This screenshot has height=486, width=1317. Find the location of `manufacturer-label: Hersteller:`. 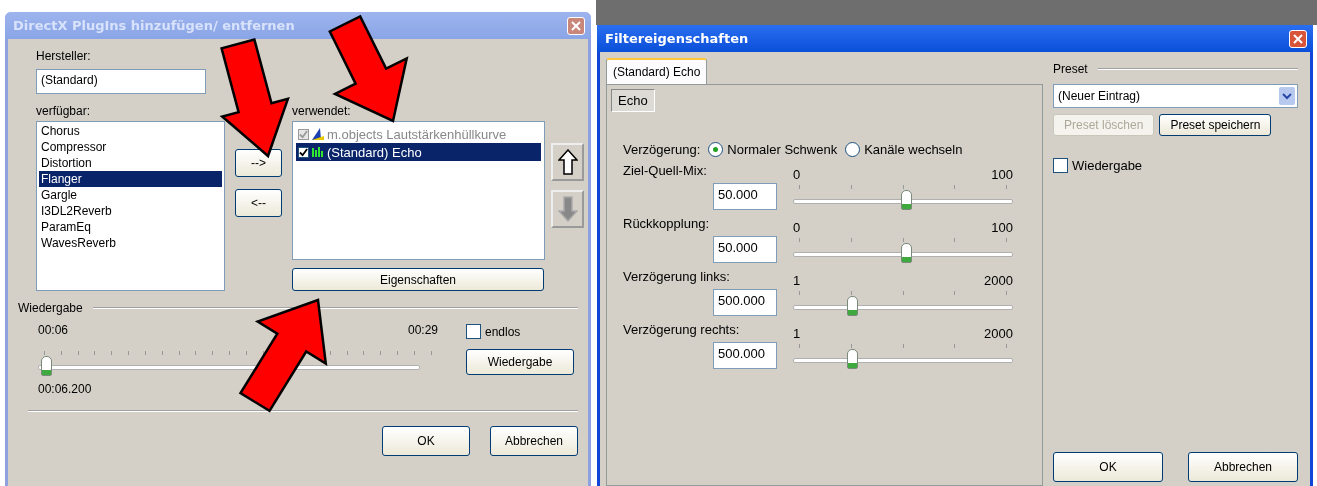

manufacturer-label: Hersteller: is located at coordinates (64, 56).